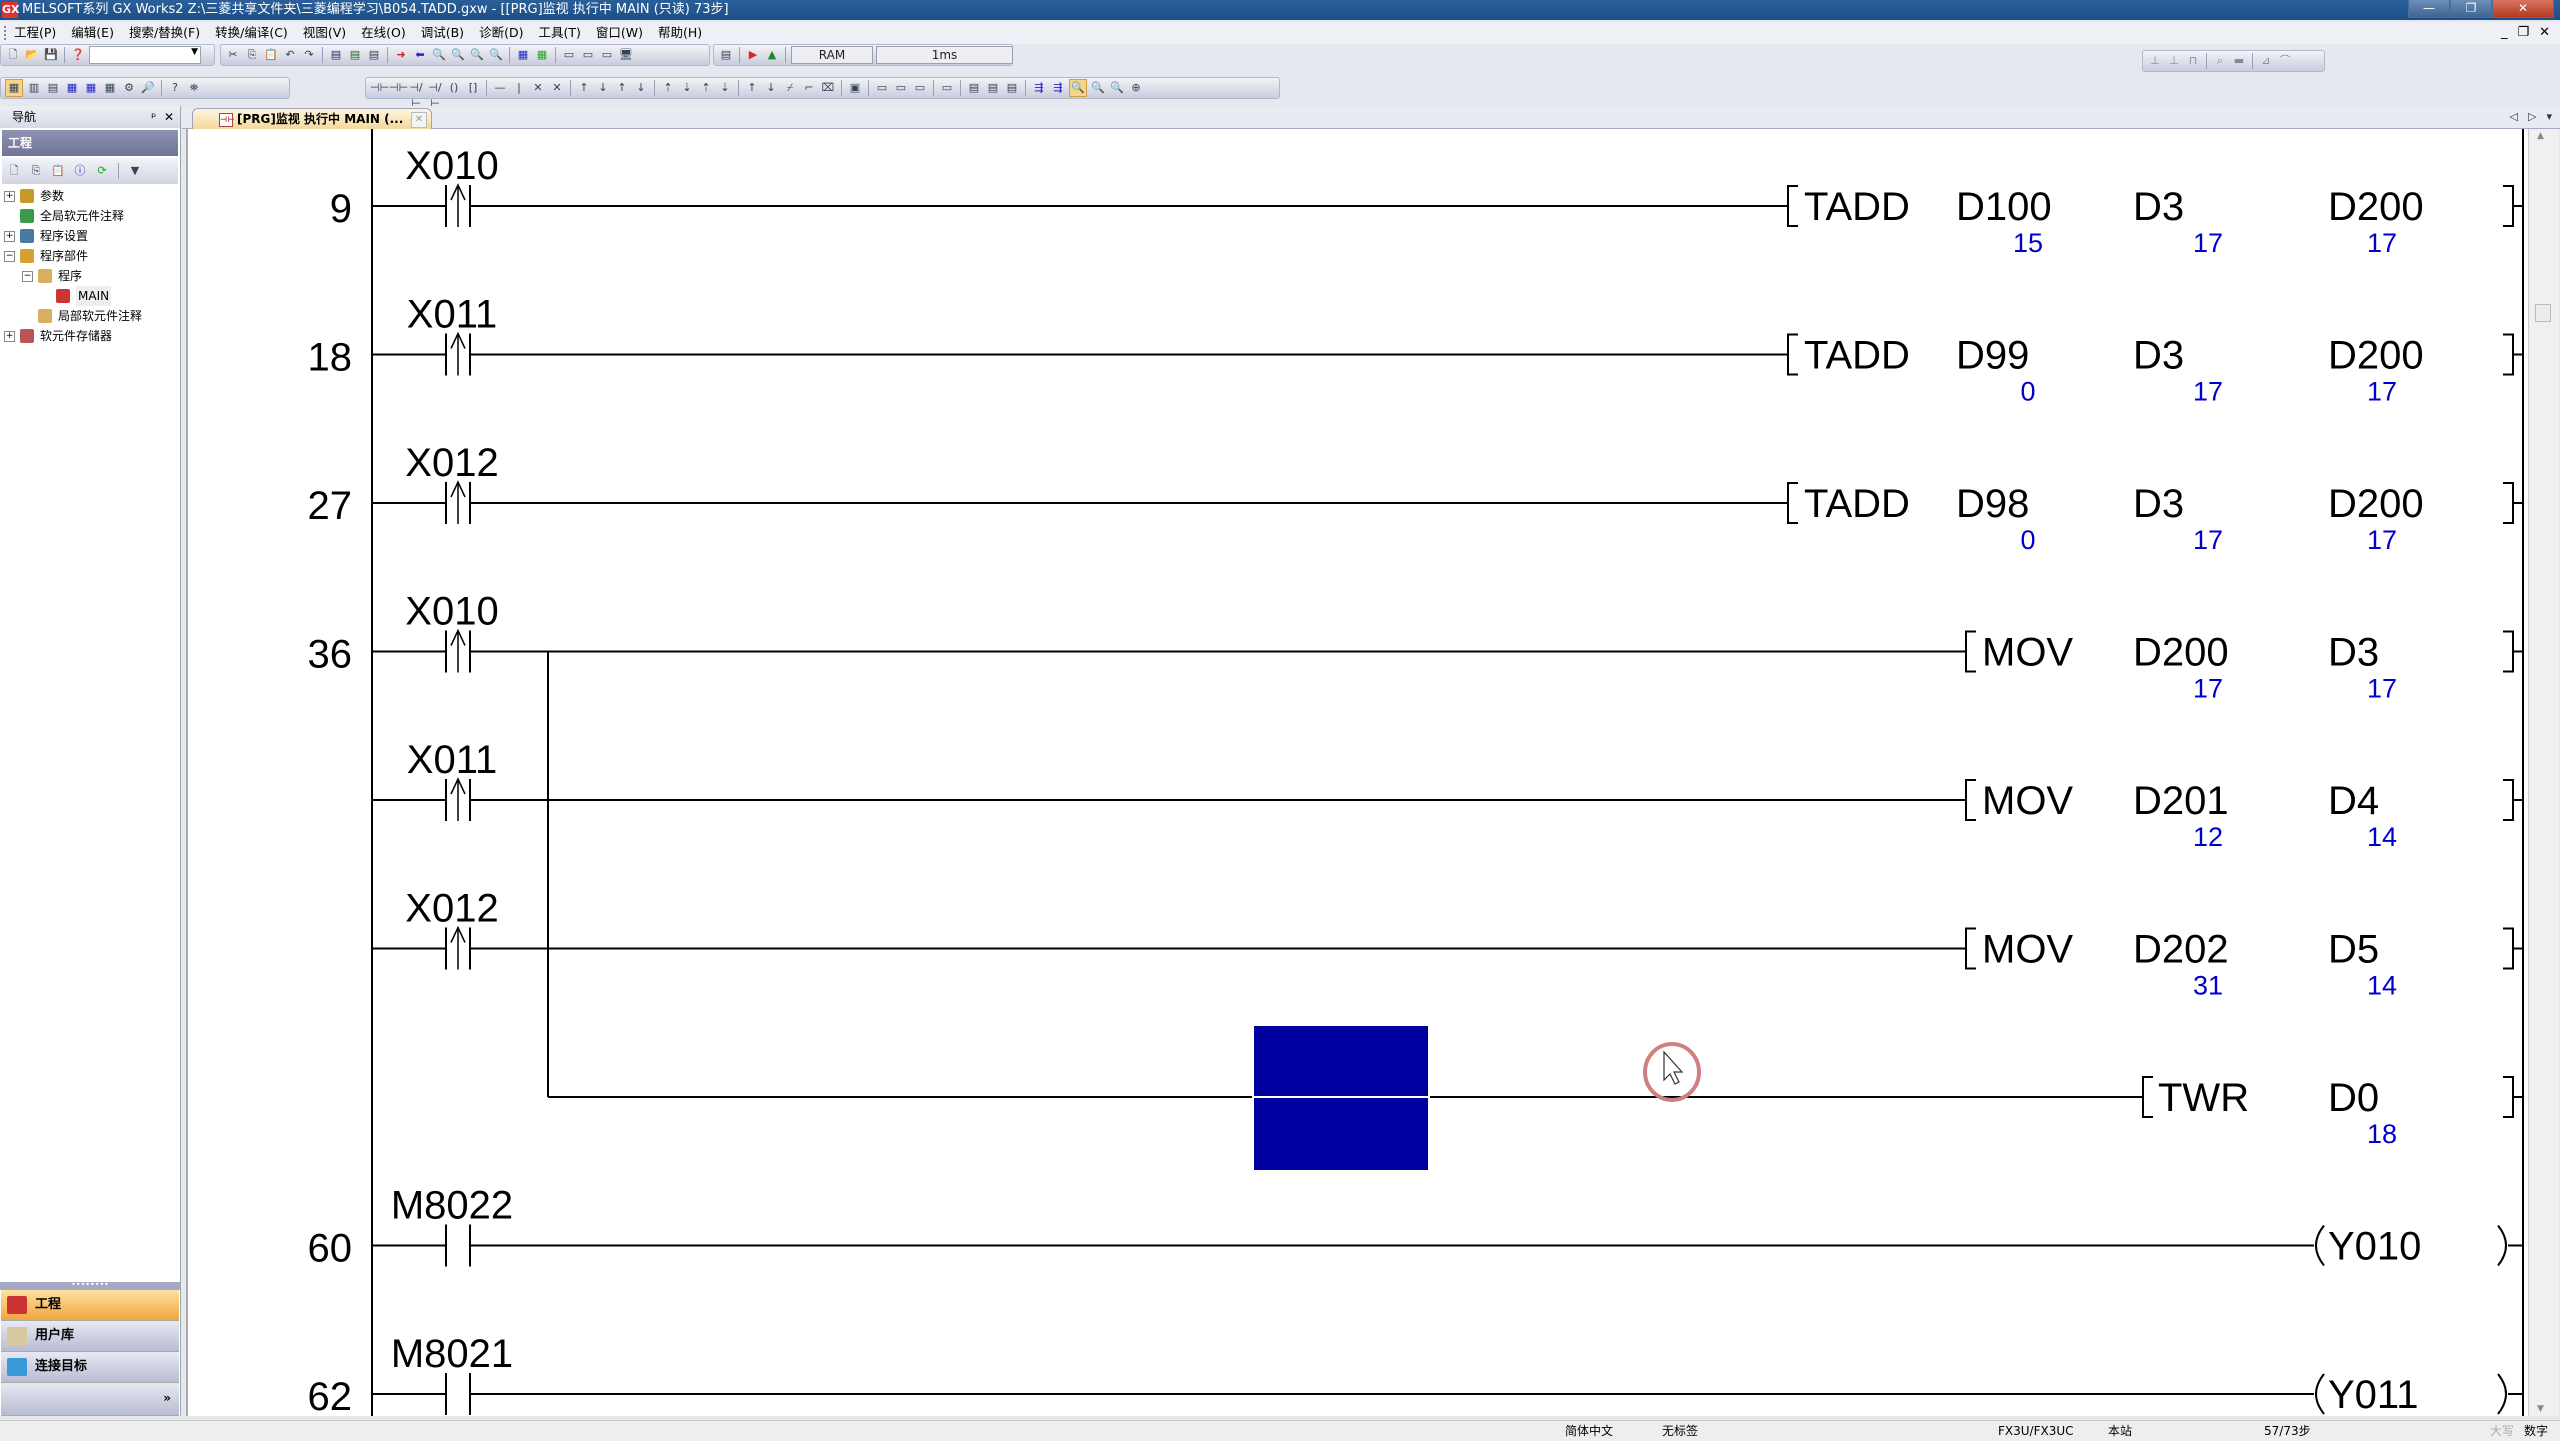 The height and width of the screenshot is (1441, 2560). Describe the element at coordinates (90, 1336) in the screenshot. I see `nav-tab-user-library: 用户库` at that location.